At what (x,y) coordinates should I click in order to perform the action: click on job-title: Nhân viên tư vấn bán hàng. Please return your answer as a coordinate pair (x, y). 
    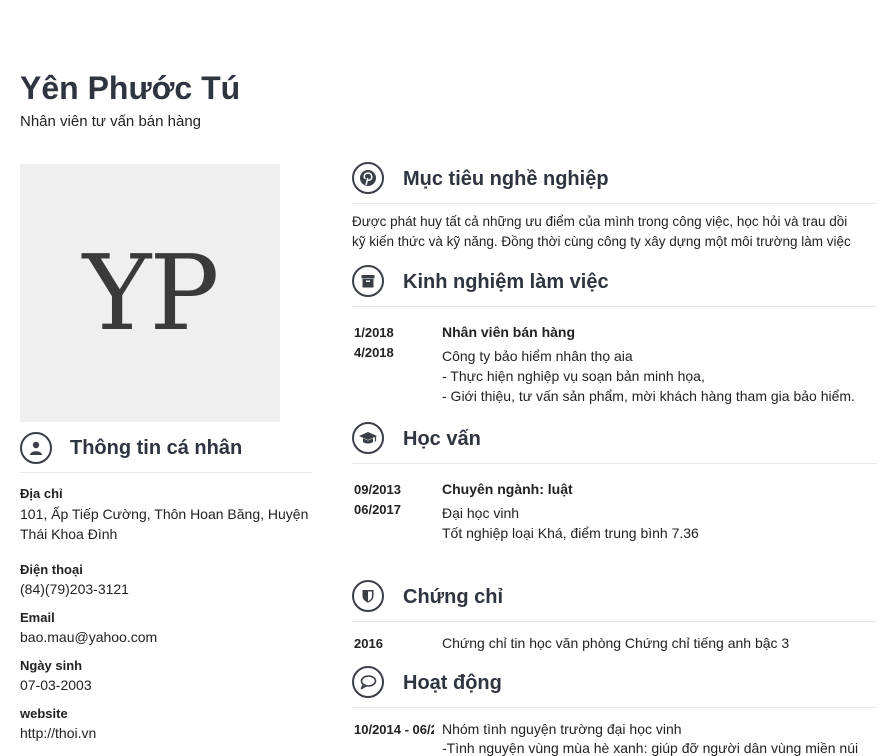
    Looking at the image, I should click on (111, 121).